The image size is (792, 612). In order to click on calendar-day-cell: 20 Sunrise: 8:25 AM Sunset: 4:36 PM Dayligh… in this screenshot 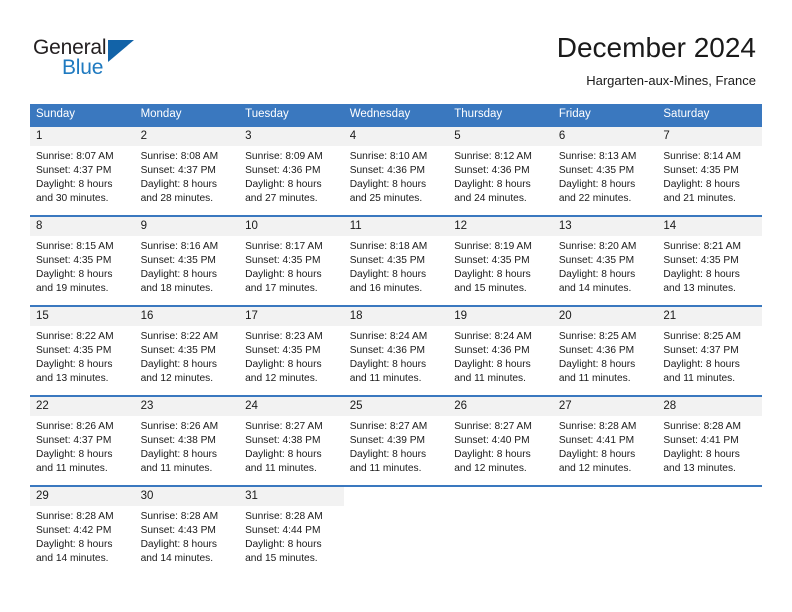, I will do `click(605, 350)`.